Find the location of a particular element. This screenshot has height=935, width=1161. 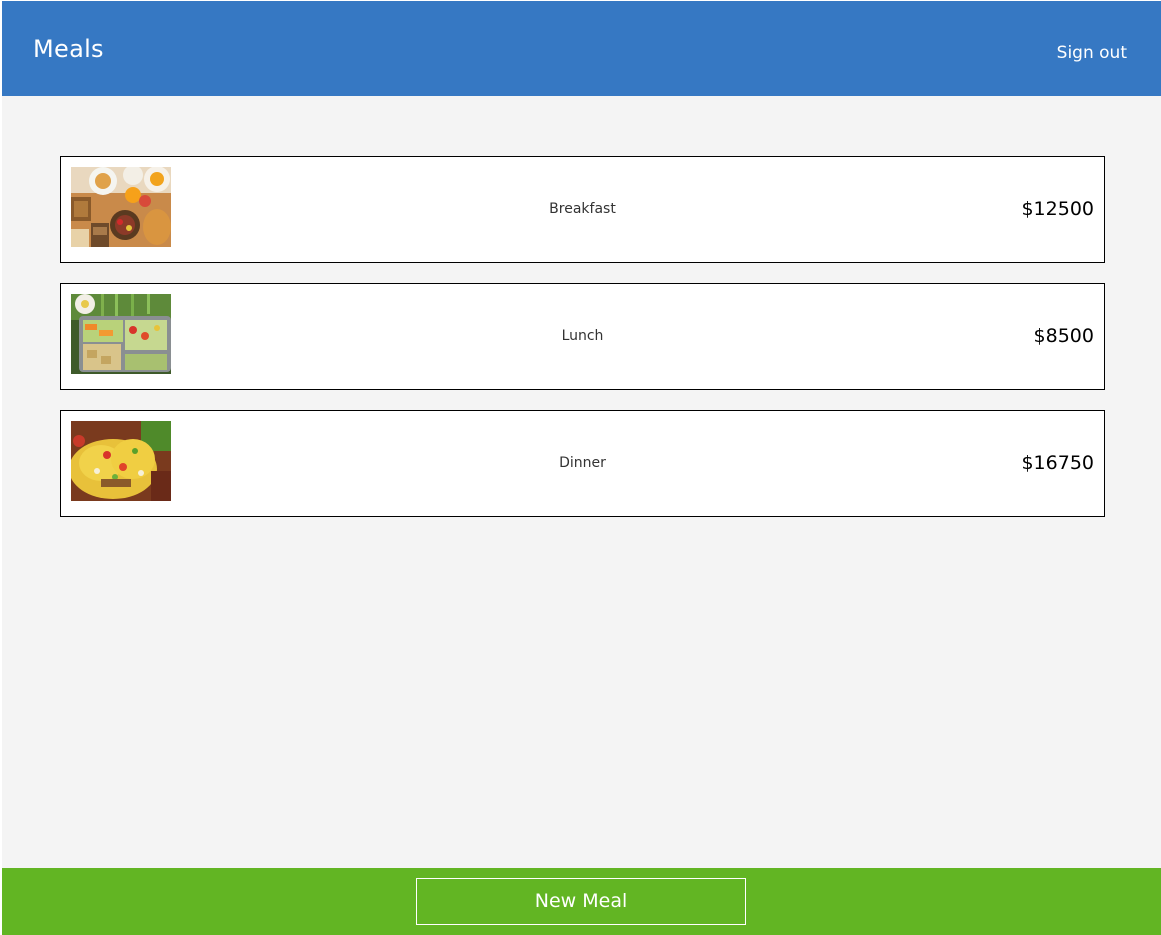

meal-price: $12500 is located at coordinates (1057, 209).